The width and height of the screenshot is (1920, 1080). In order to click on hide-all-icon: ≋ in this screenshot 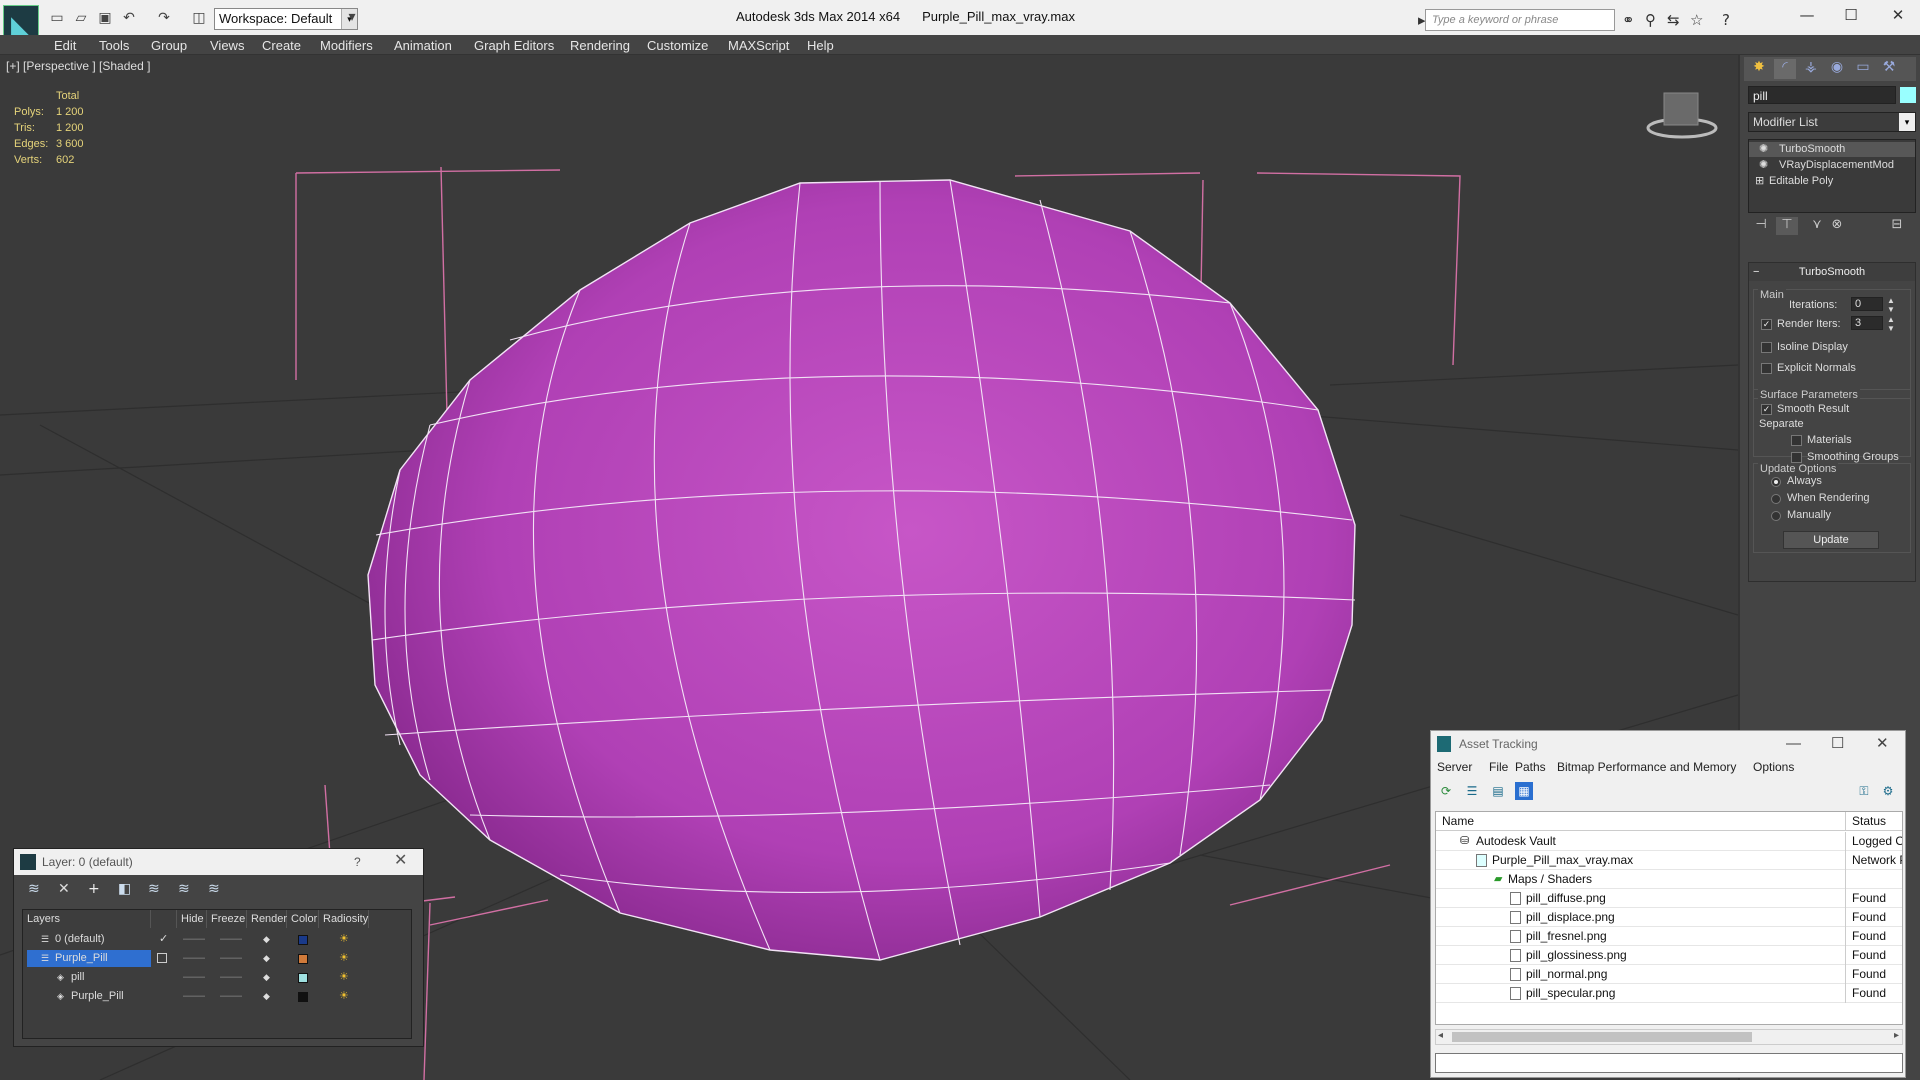, I will do `click(184, 889)`.